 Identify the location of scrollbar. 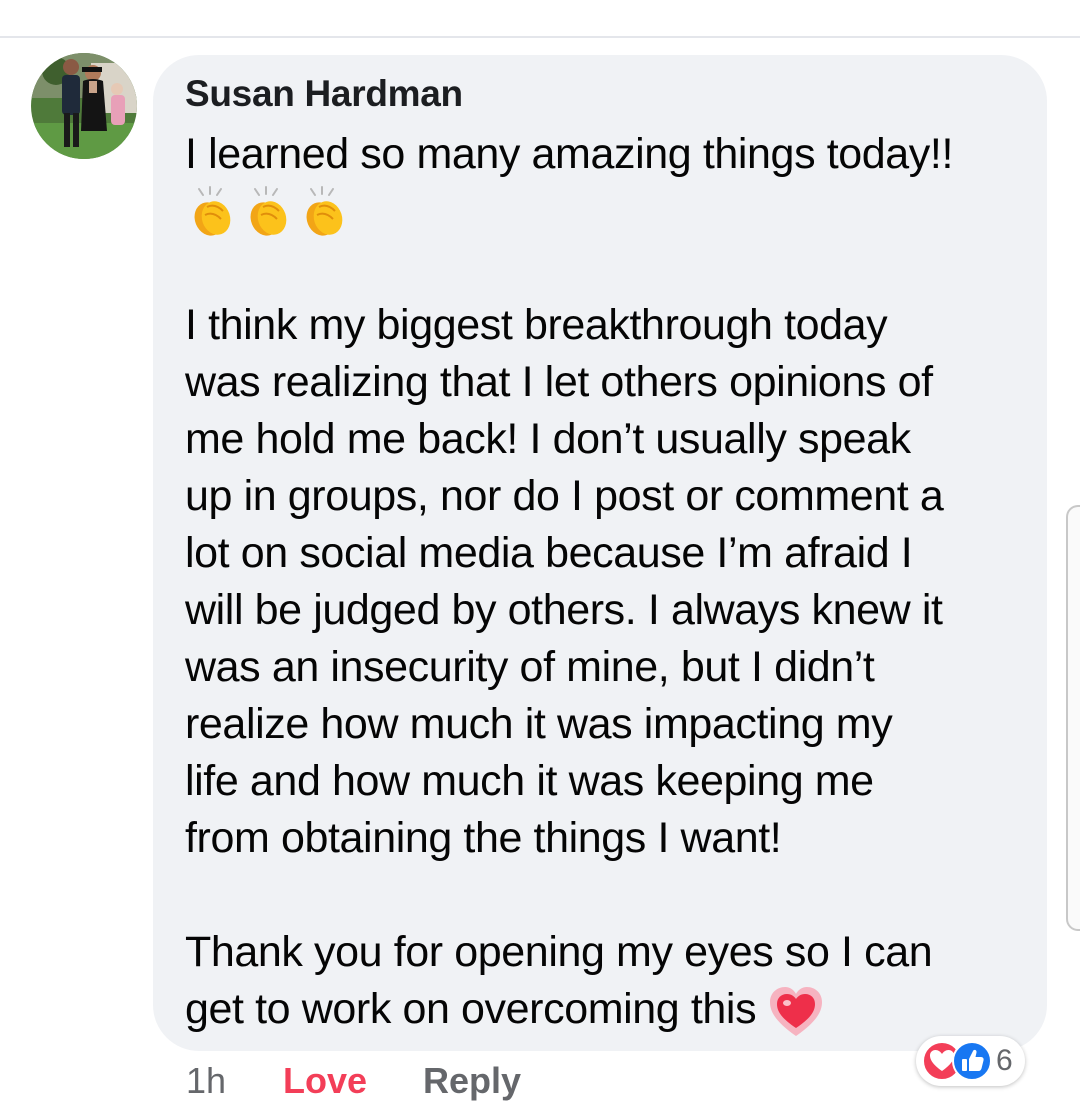
(1073, 718).